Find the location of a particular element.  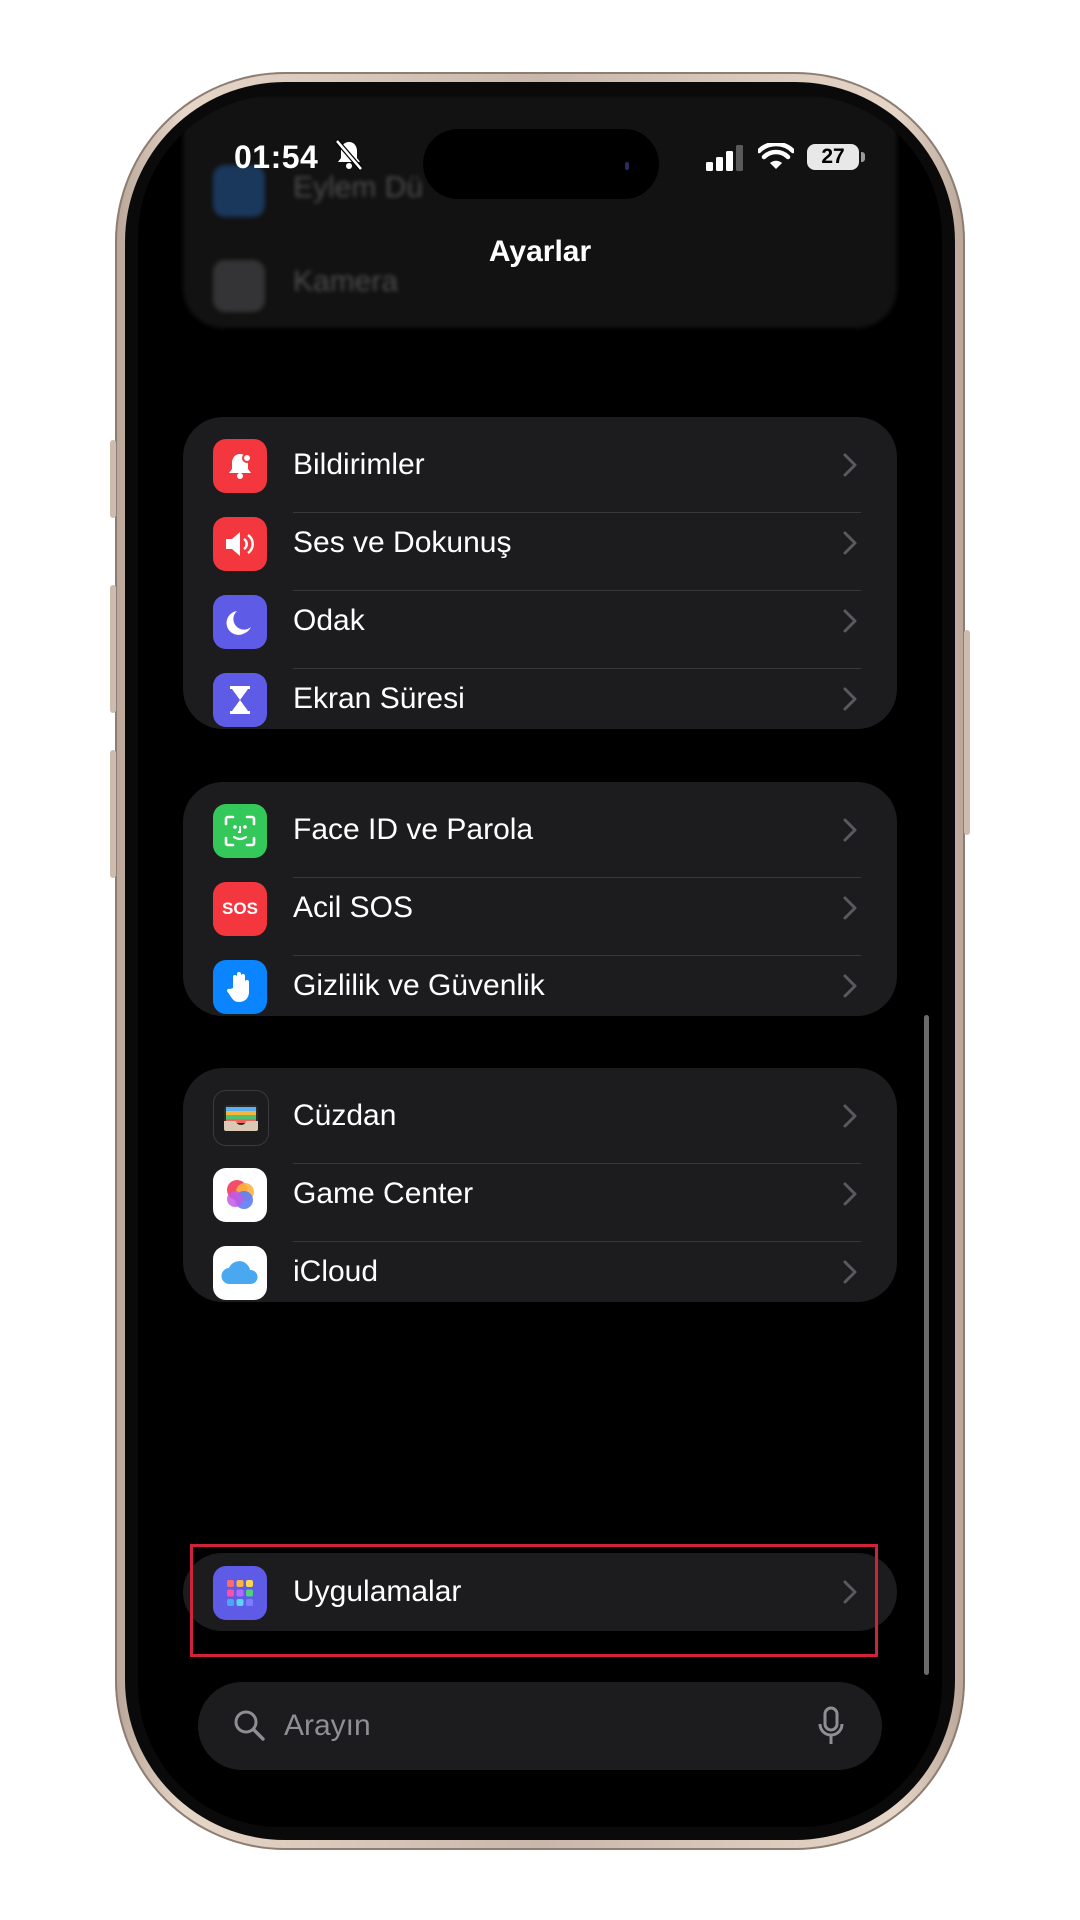

settings-row-icloud: iCloud is located at coordinates (540, 1263).